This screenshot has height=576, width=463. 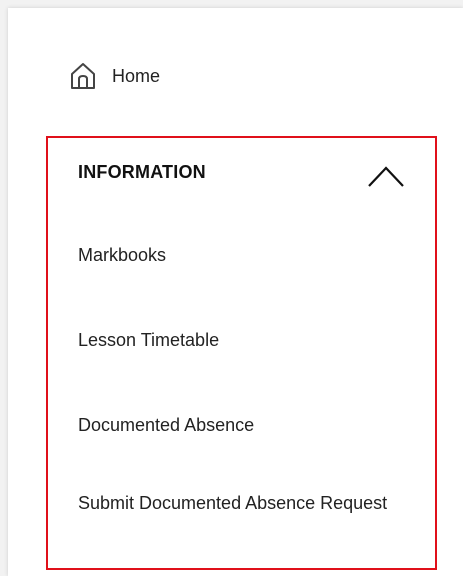 What do you see at coordinates (136, 75) in the screenshot?
I see `nav-item-home-label: Home` at bounding box center [136, 75].